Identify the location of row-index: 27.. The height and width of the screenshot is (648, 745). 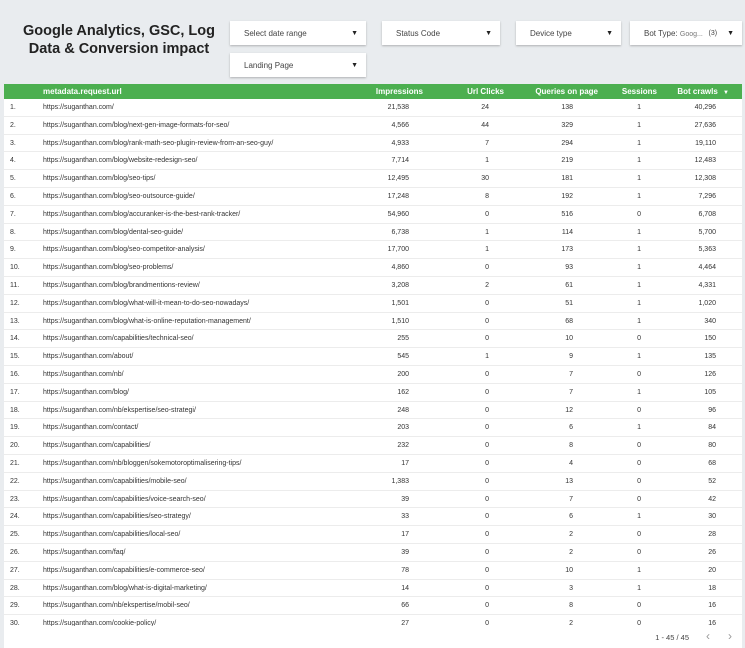
(15, 570).